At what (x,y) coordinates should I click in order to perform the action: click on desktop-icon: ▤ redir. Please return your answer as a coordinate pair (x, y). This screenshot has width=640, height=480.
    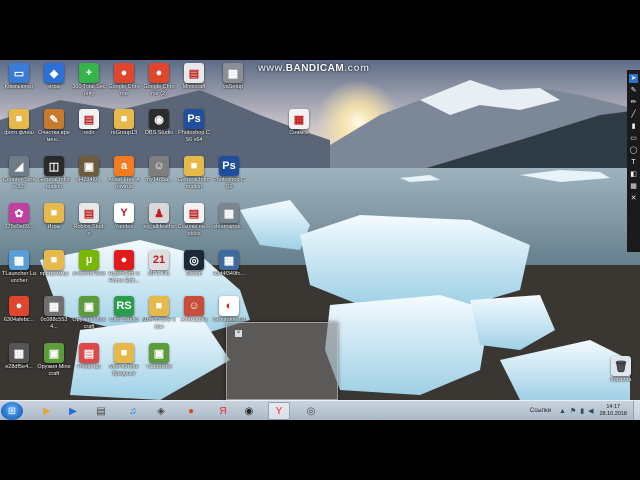
    Looking at the image, I should click on (89, 123).